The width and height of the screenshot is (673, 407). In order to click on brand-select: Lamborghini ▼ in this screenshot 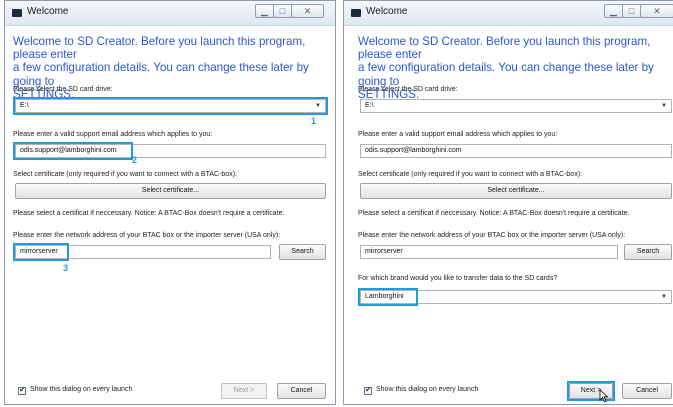, I will do `click(516, 297)`.